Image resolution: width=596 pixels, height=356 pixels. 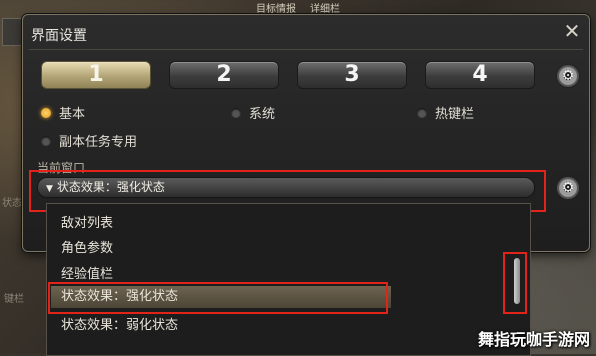 I want to click on radio-label: 基本, so click(x=72, y=114).